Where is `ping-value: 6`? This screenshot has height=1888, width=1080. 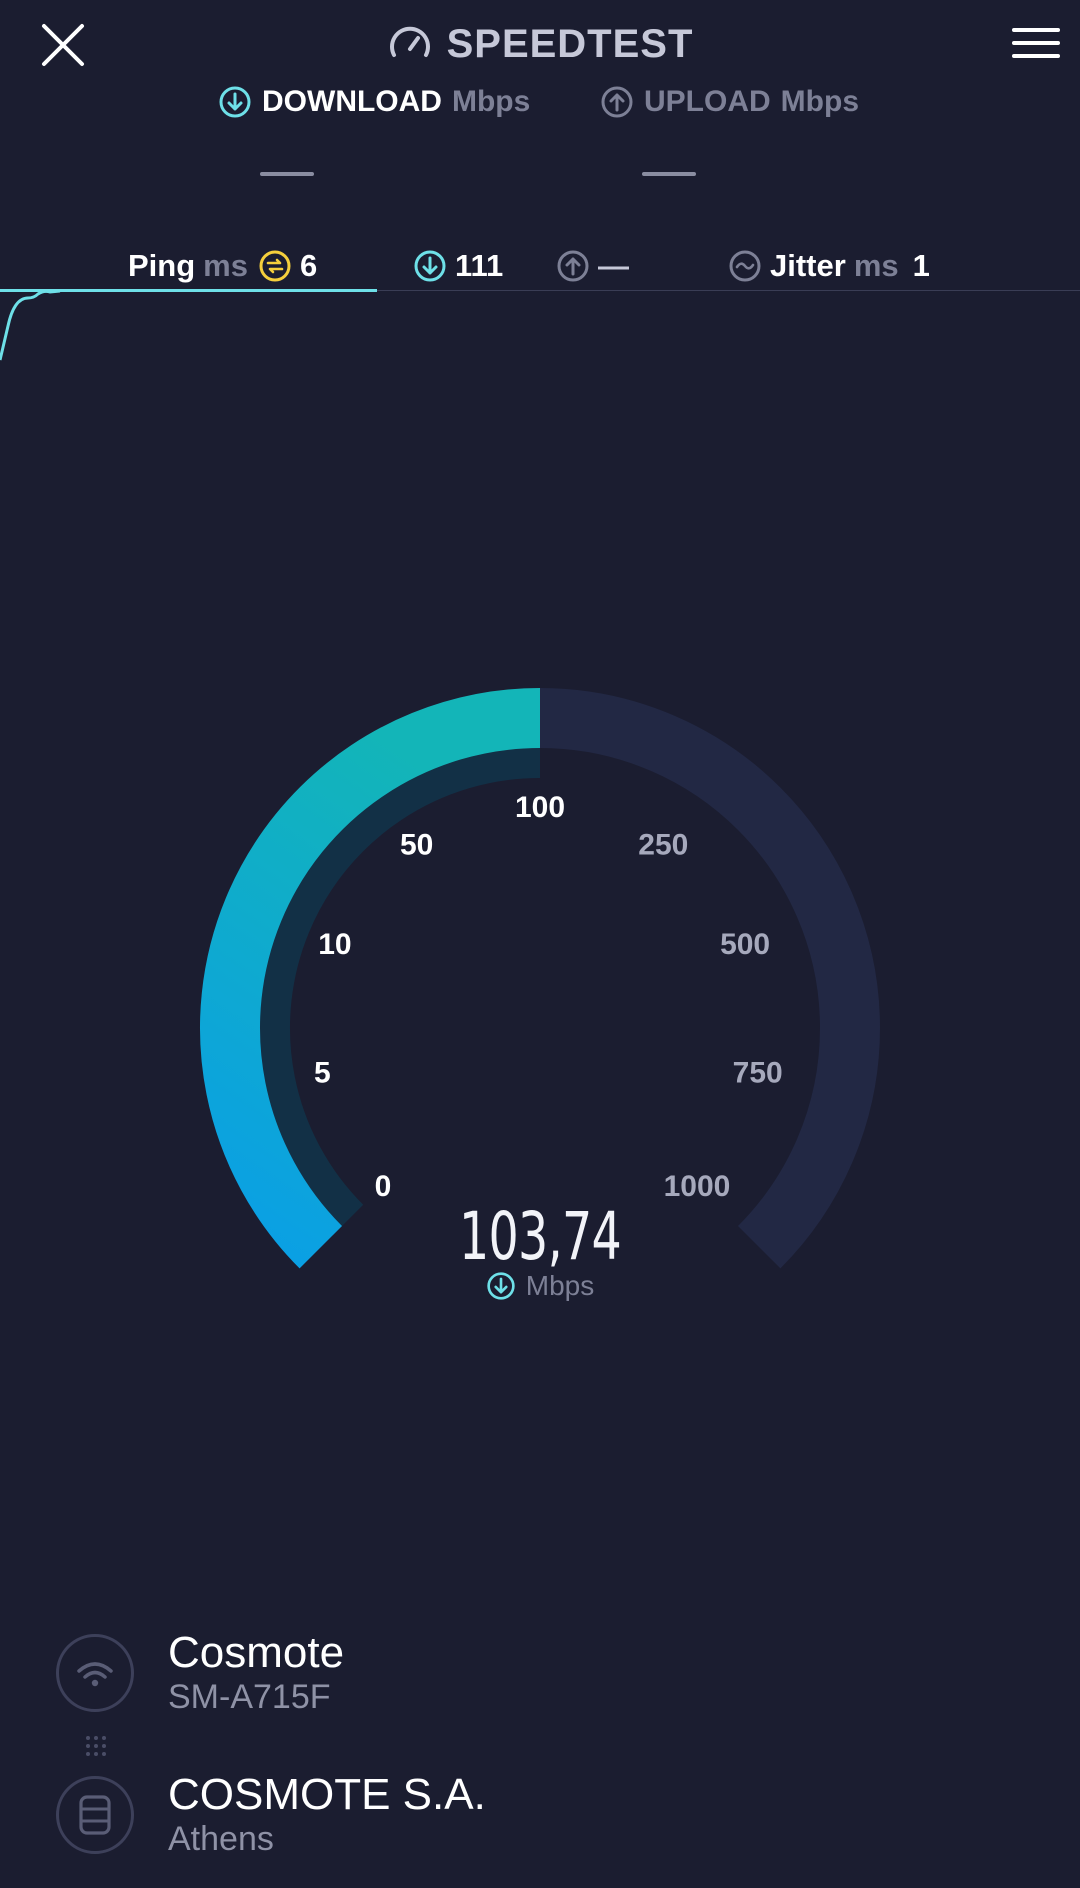 ping-value: 6 is located at coordinates (308, 265).